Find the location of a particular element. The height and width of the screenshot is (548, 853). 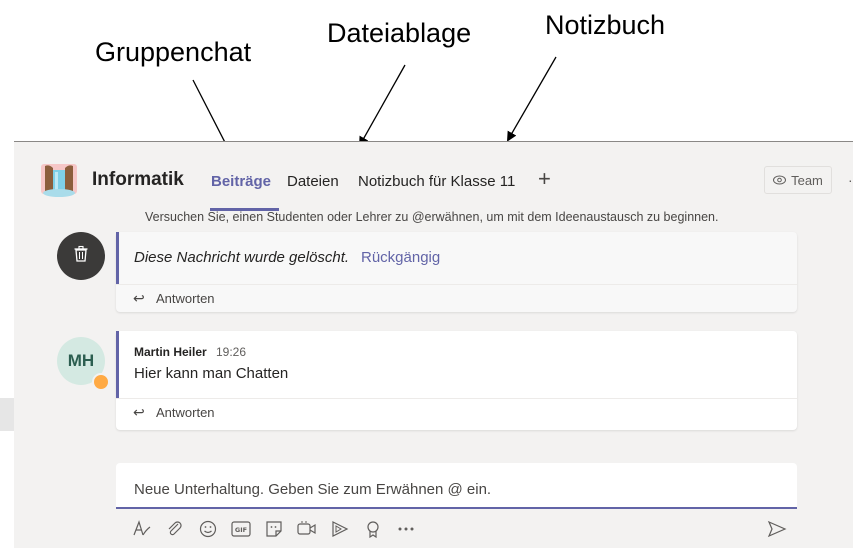

message-text: Hier kann man Chatten is located at coordinates (211, 373).